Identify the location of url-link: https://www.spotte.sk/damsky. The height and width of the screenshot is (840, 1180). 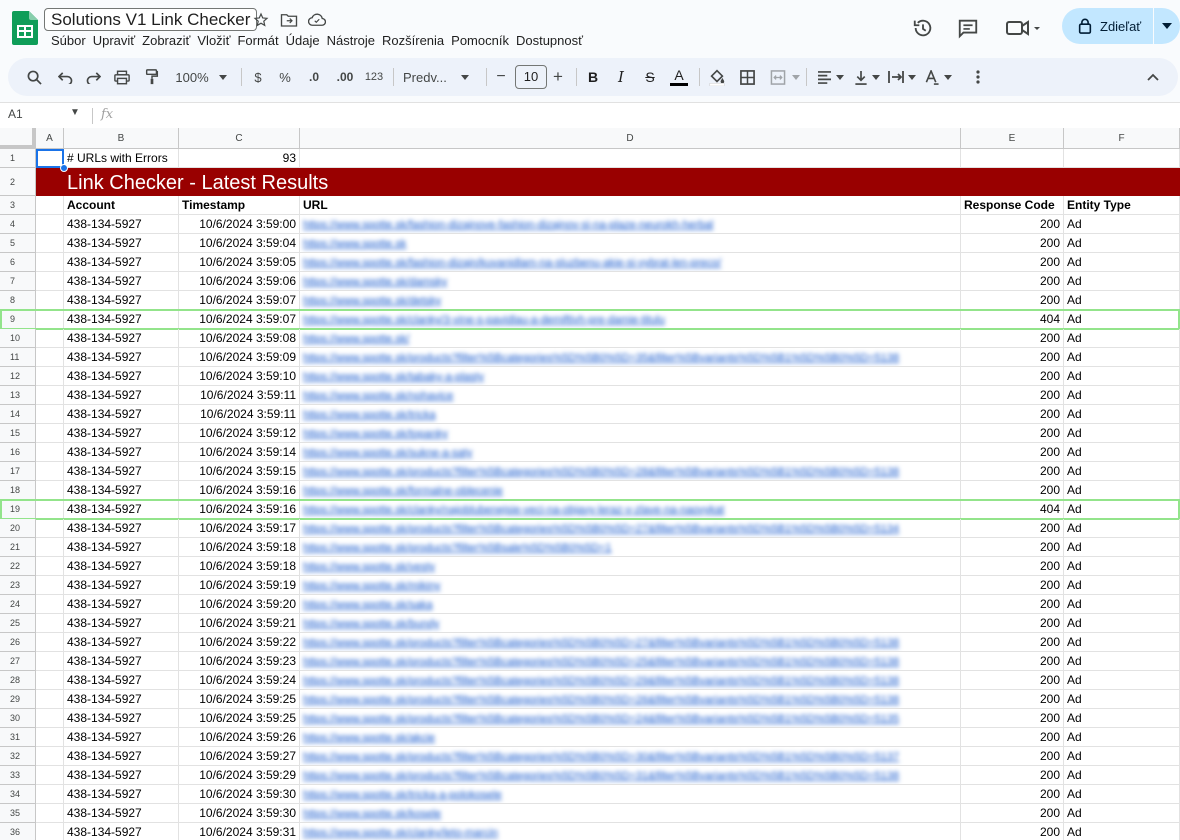
(375, 281).